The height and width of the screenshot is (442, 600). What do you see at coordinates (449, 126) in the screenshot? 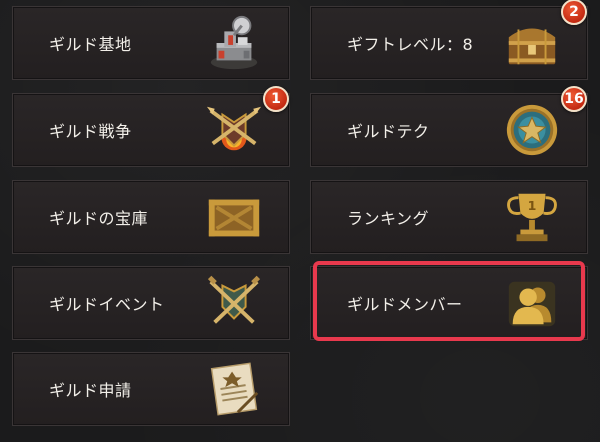
I see `menu-guild-tech: ギルドテク 16` at bounding box center [449, 126].